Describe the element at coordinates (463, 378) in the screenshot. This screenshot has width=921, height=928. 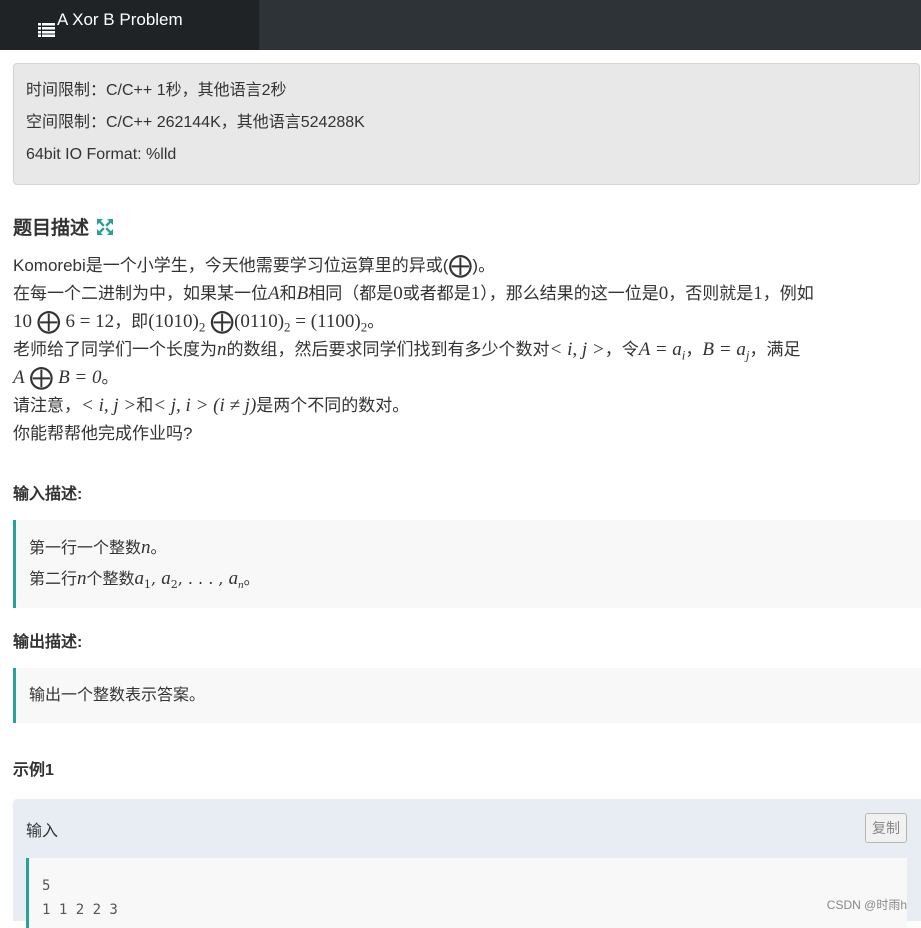
I see `desc-line-5: A ⨁ B = 0。` at that location.